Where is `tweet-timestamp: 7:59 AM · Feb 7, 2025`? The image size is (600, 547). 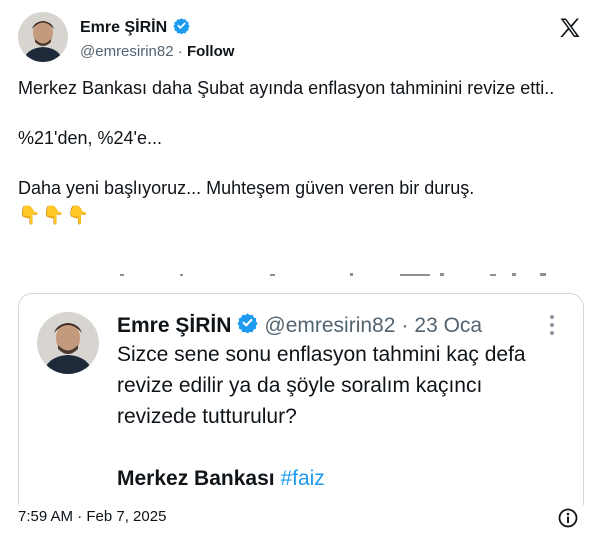
tweet-timestamp: 7:59 AM · Feb 7, 2025 is located at coordinates (92, 516).